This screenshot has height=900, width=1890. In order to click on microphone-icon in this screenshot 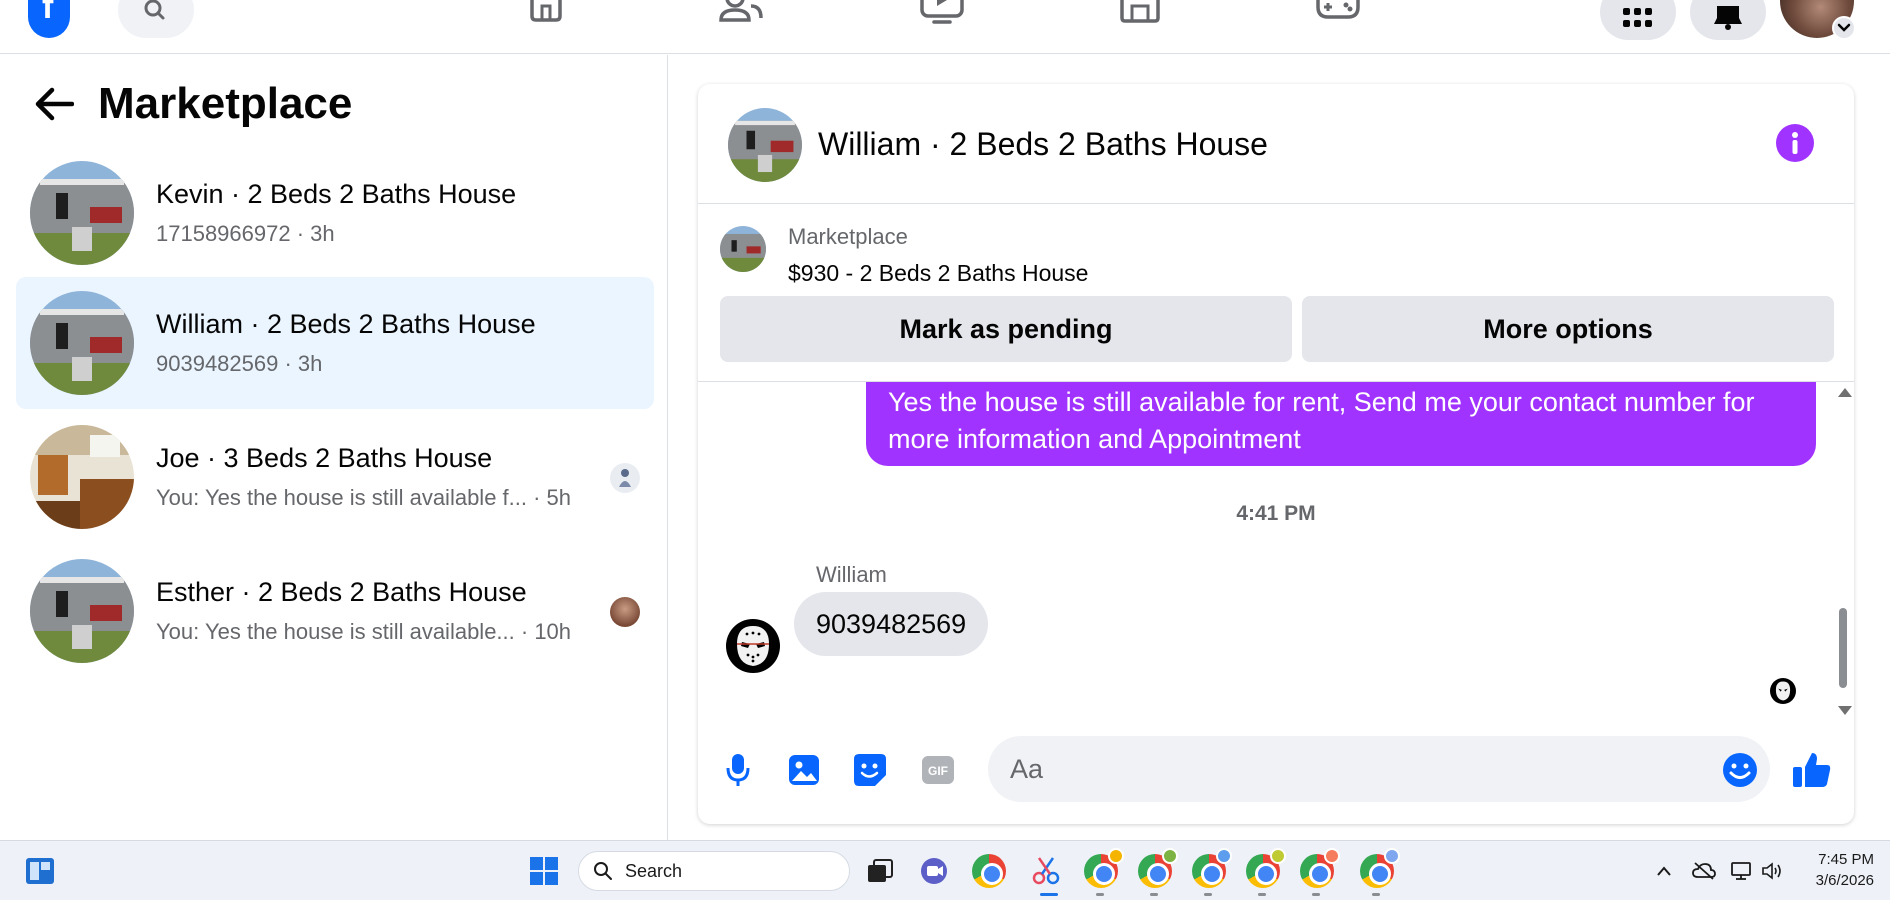, I will do `click(738, 770)`.